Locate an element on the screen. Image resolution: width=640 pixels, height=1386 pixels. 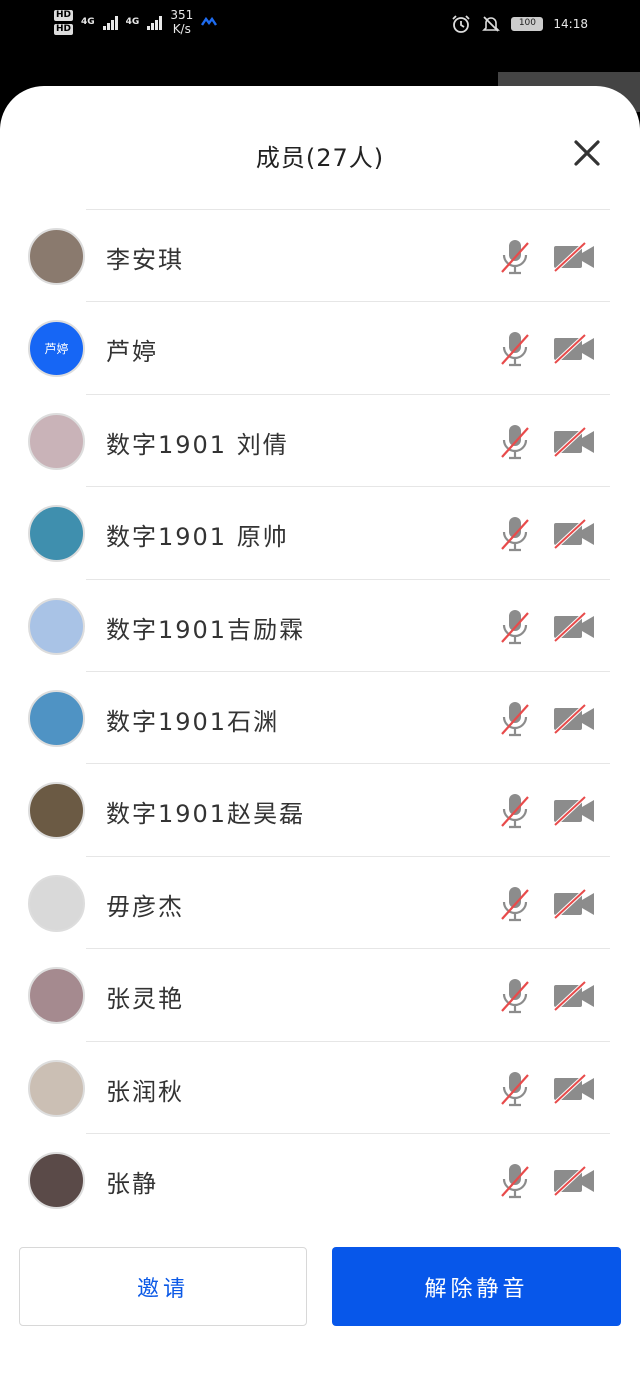
member-row: 毋彦杰 is located at coordinates (319, 901).